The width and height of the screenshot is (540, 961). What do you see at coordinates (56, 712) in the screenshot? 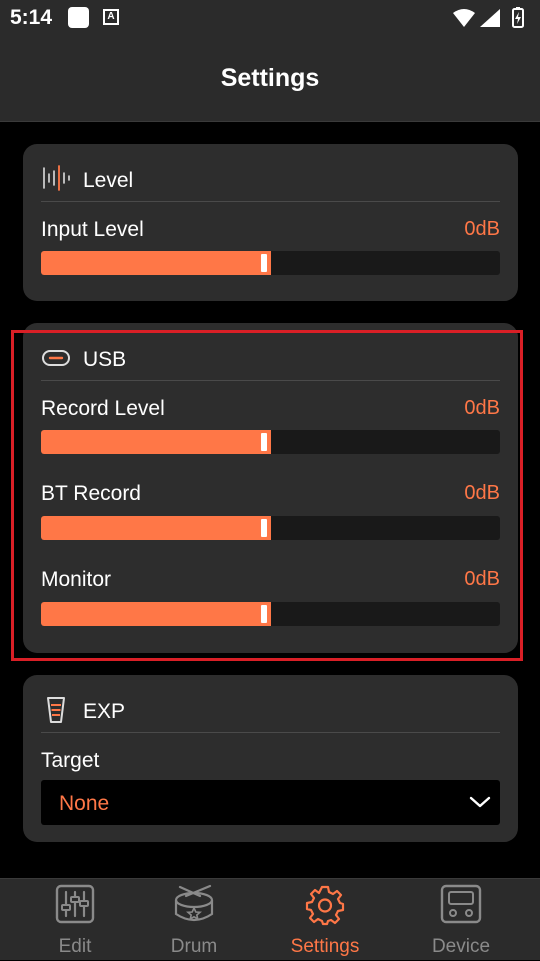
I see `expression-pedal-icon` at bounding box center [56, 712].